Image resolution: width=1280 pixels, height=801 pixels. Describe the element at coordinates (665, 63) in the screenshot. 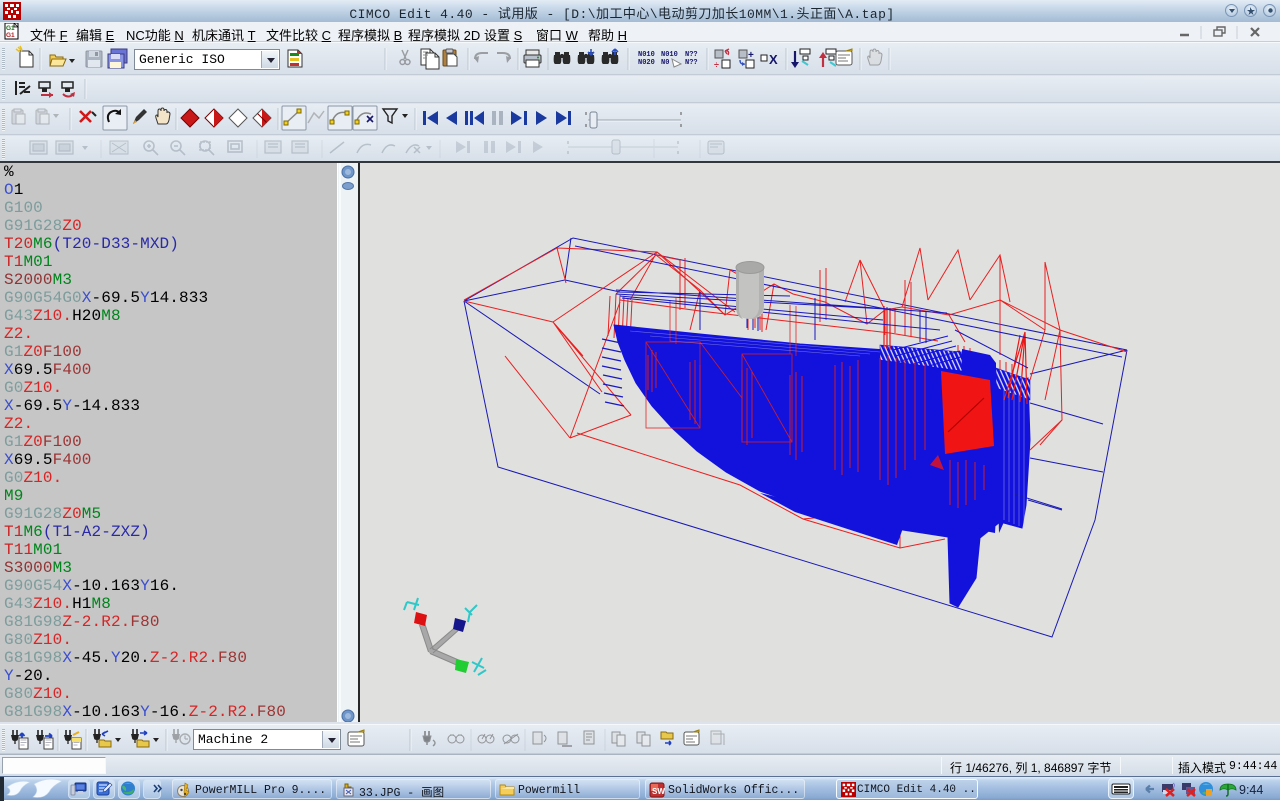

I see `svg-text: N0` at that location.